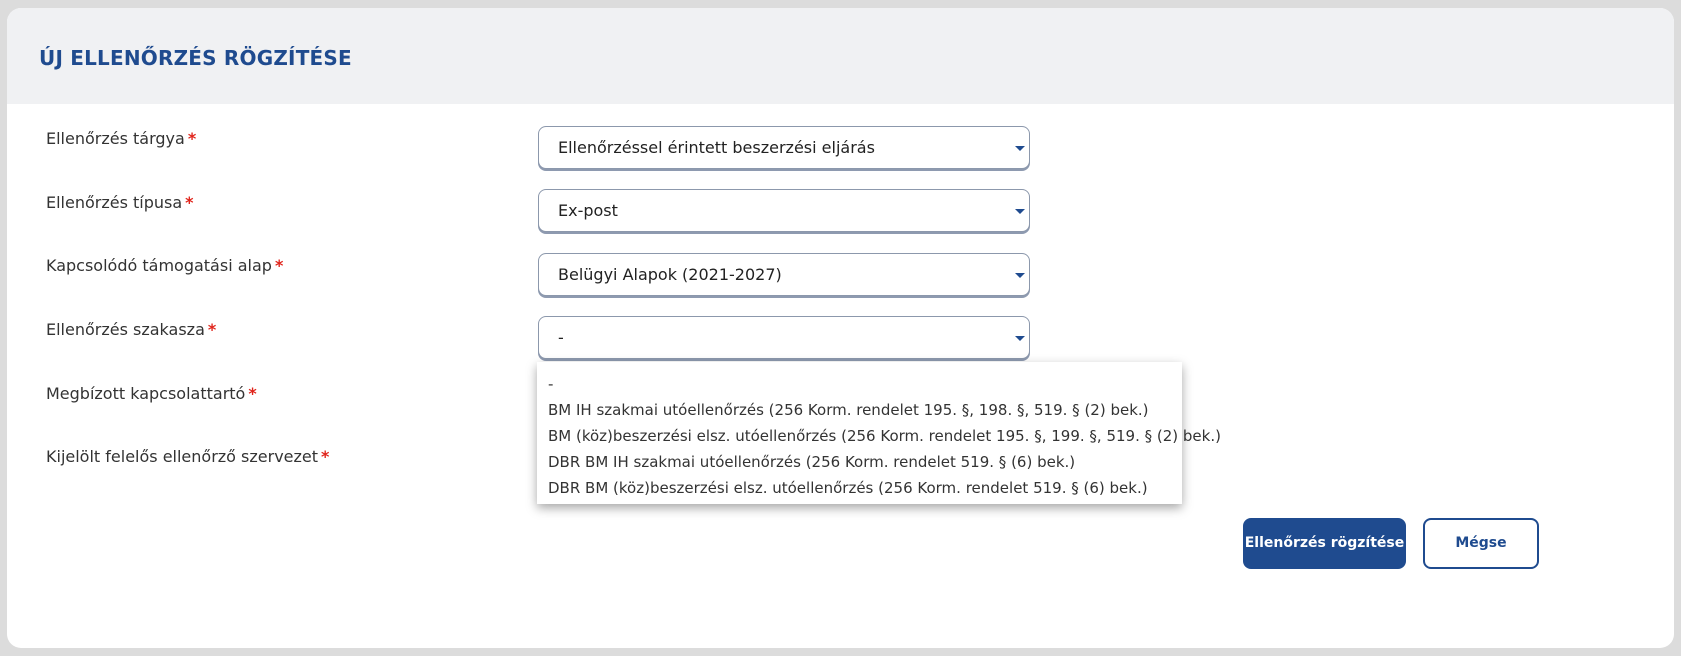 This screenshot has width=1681, height=656. I want to click on field-label-type: Ellenőrzés típusa *, so click(120, 202).